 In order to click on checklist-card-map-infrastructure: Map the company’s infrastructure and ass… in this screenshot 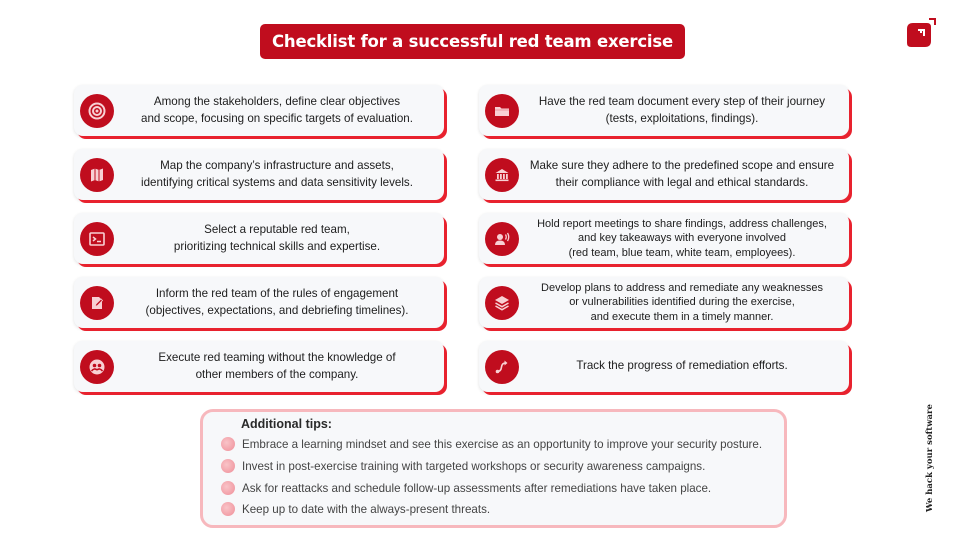, I will do `click(259, 174)`.